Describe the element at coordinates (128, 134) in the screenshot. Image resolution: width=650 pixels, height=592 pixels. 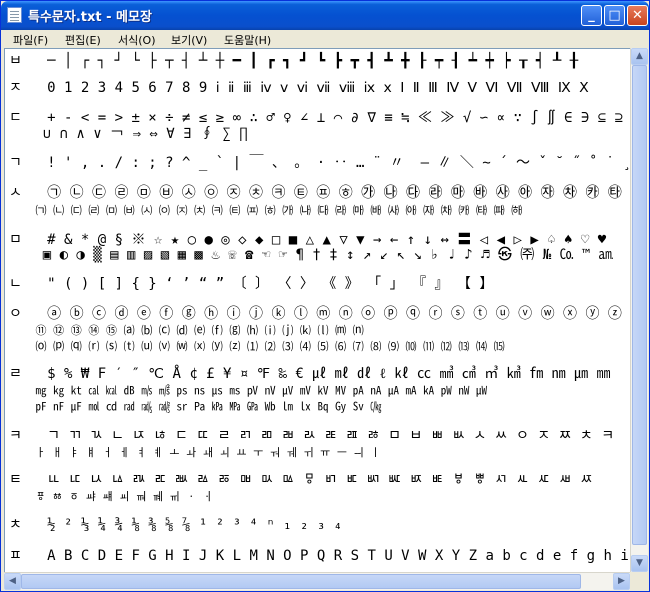
I see `text-line: ∪ ∩ ∧ ∨ ￢ ⇒ ⇔ ∀ ∃ ∮ ∑ ∏` at that location.